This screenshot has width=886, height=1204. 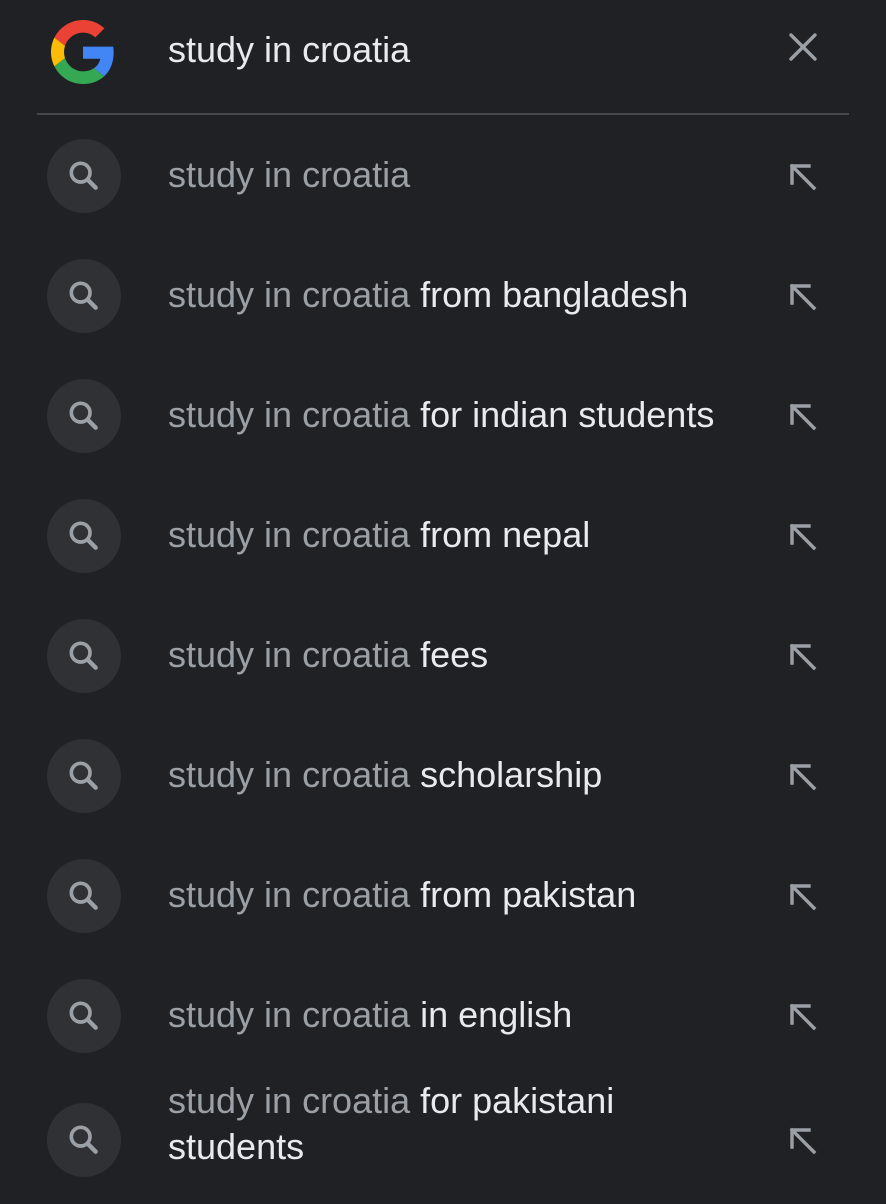 I want to click on suggestion-item: study in croatia fees, so click(x=443, y=658).